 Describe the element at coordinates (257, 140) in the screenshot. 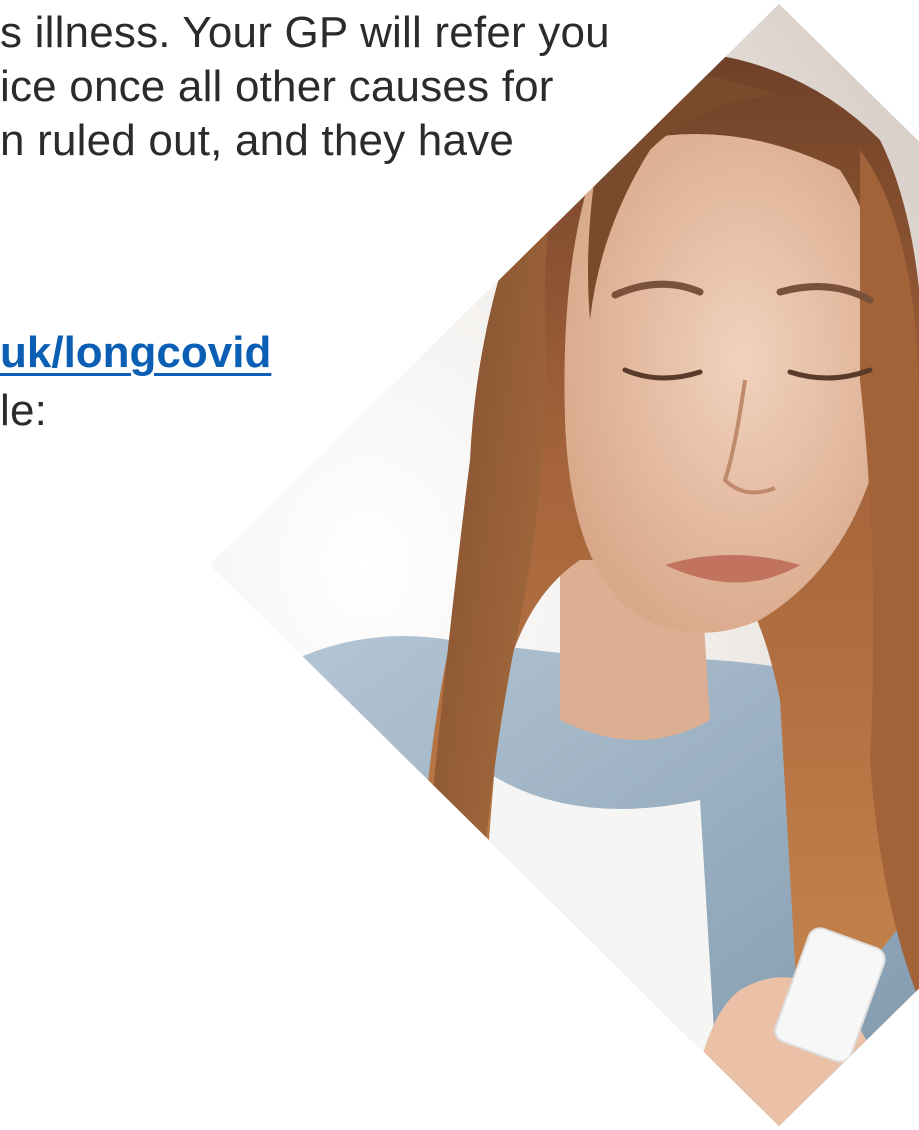

I see `paragraph-line-3: n ruled out, and they have` at that location.